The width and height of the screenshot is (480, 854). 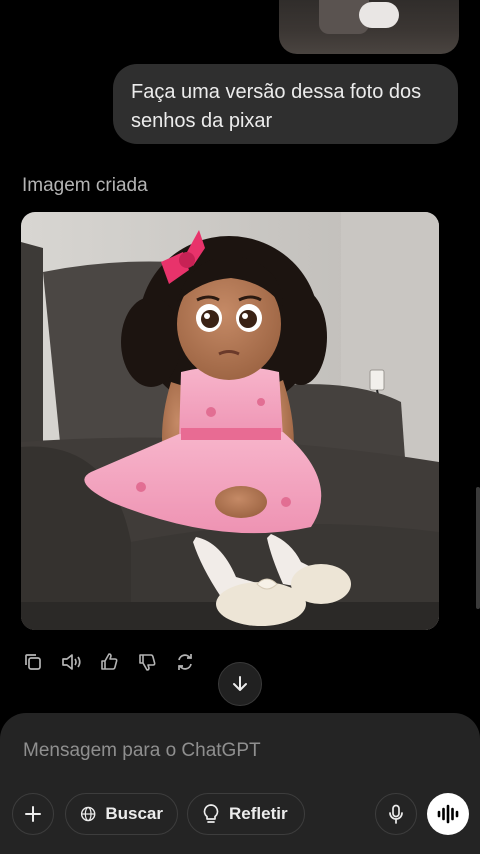 I want to click on previous-user-image, so click(x=369, y=27).